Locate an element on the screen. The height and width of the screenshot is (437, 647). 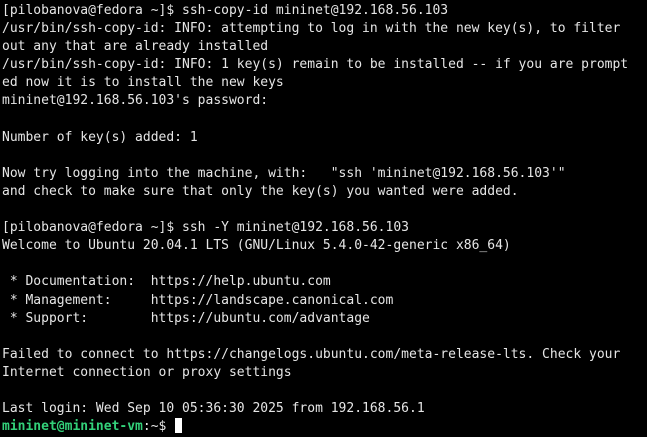
text-cursor is located at coordinates (179, 426).